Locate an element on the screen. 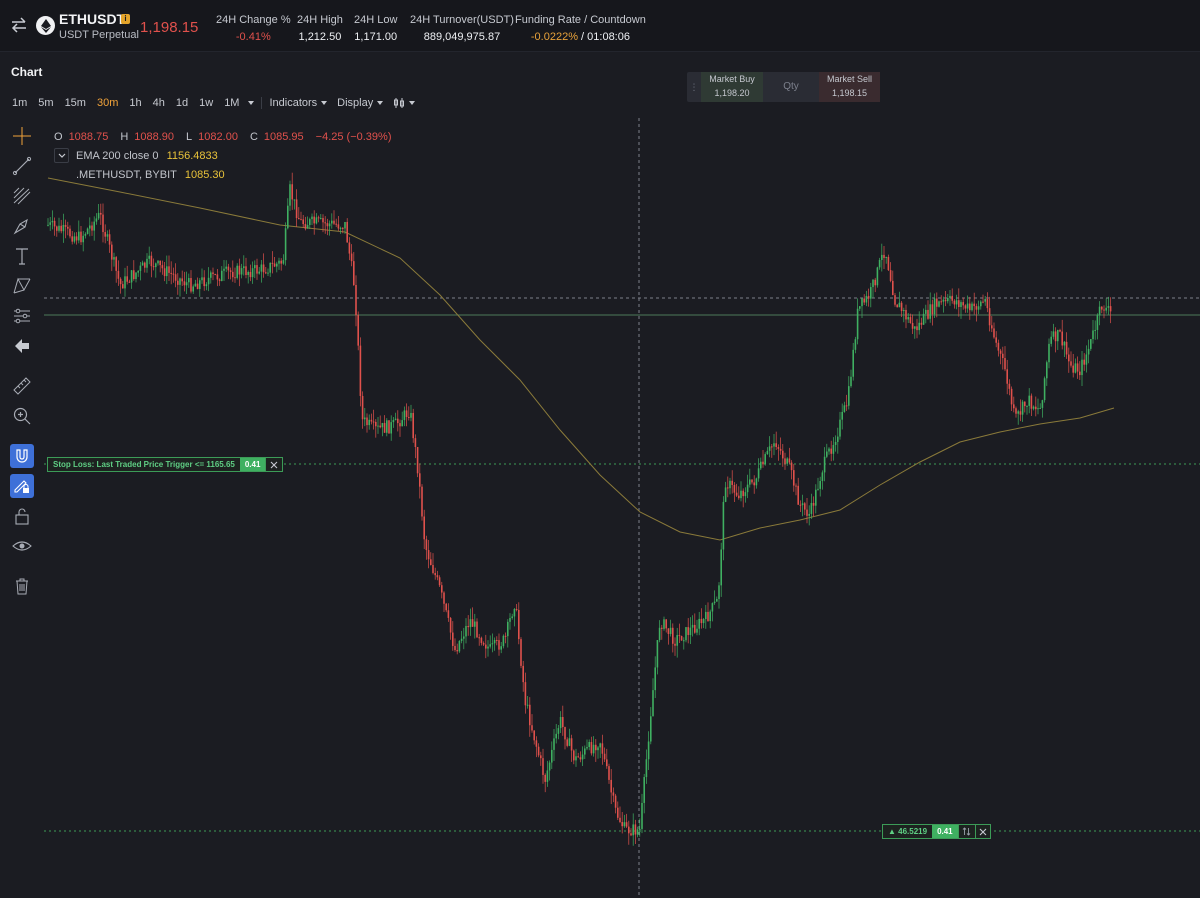 The height and width of the screenshot is (898, 1200). position-label: ▲ 46.5219 0.41 is located at coordinates (936, 831).